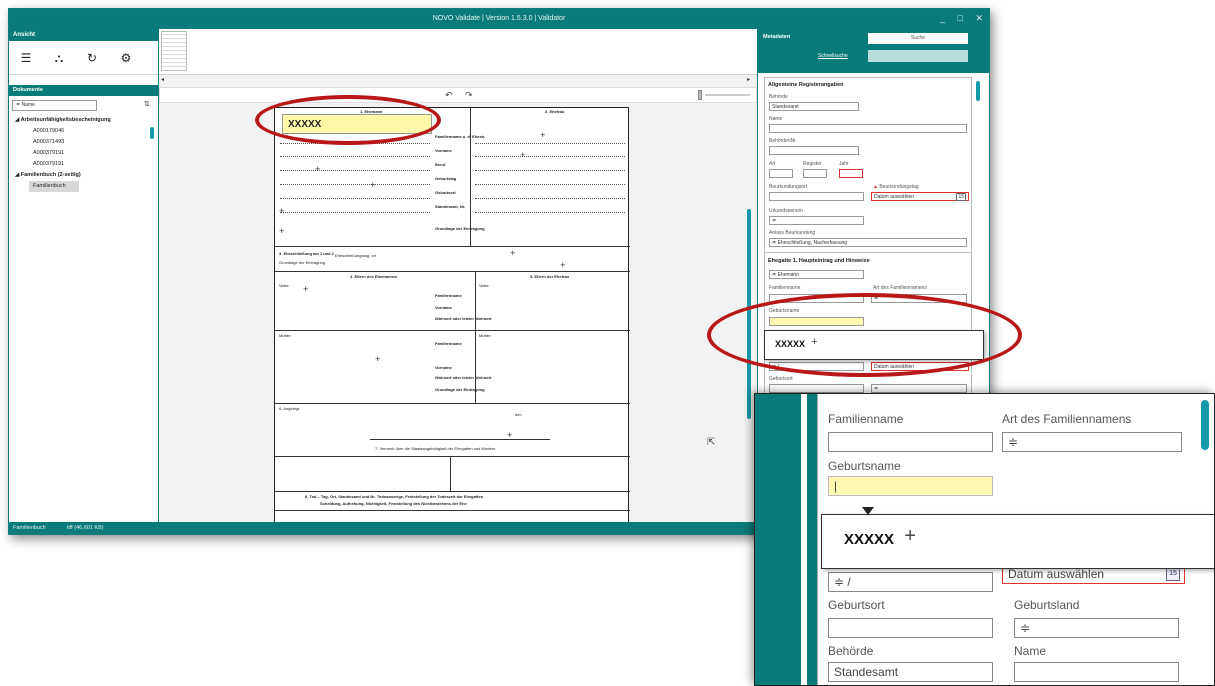 The image size is (1215, 686). I want to click on tree-node: ◢ Familienbuch (2-seitig), so click(79, 175).